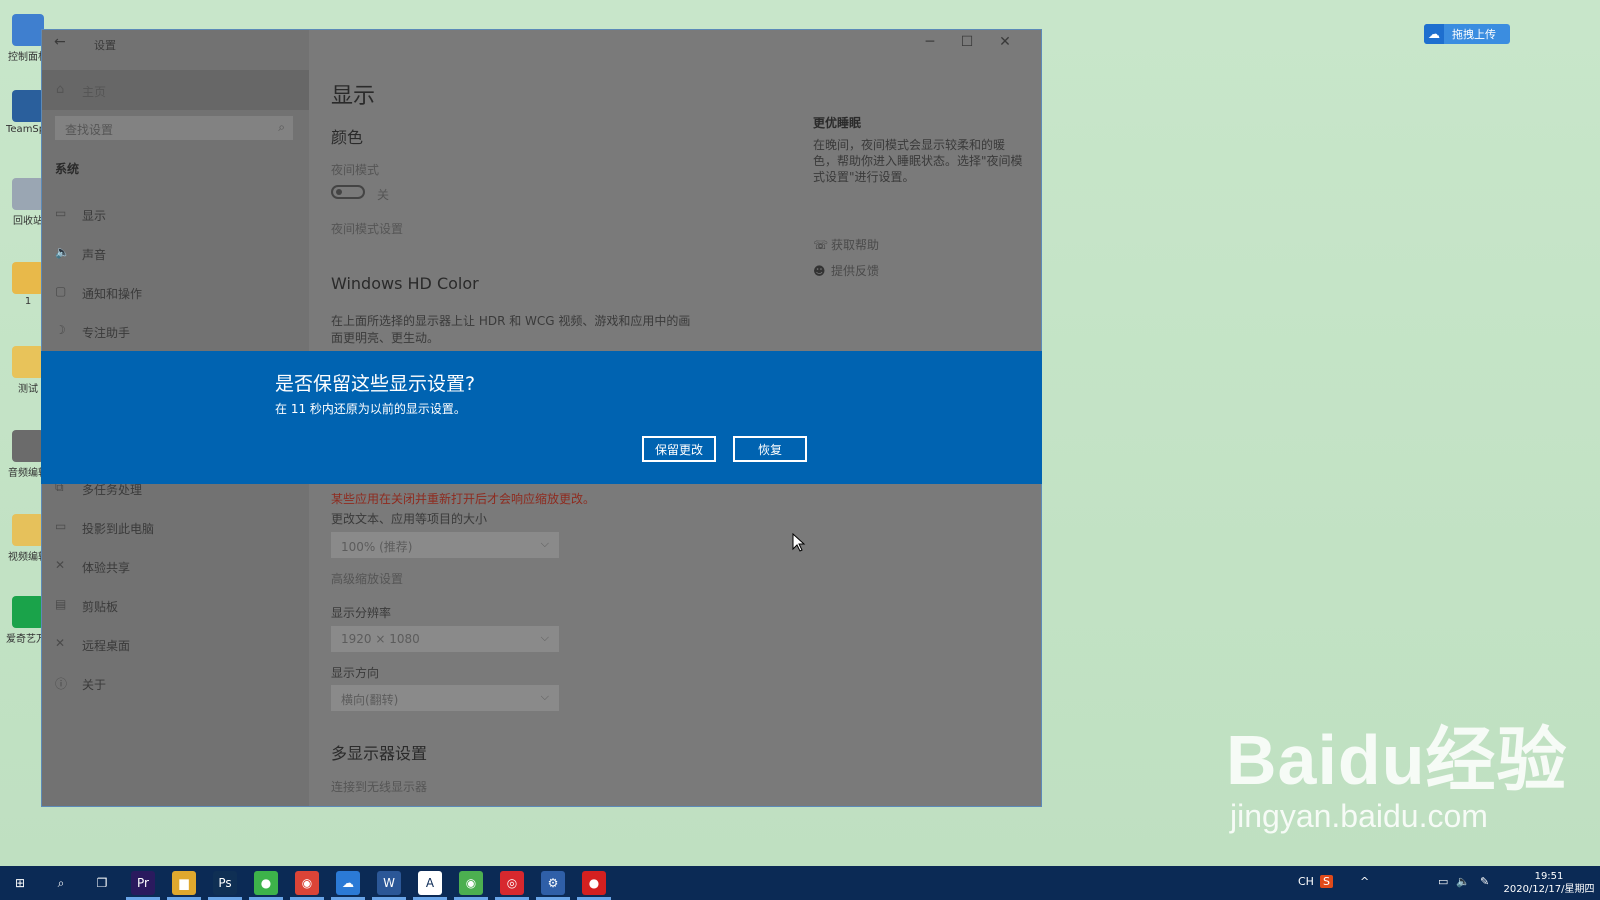 This screenshot has width=1600, height=900. I want to click on revert-button: 恢复, so click(770, 449).